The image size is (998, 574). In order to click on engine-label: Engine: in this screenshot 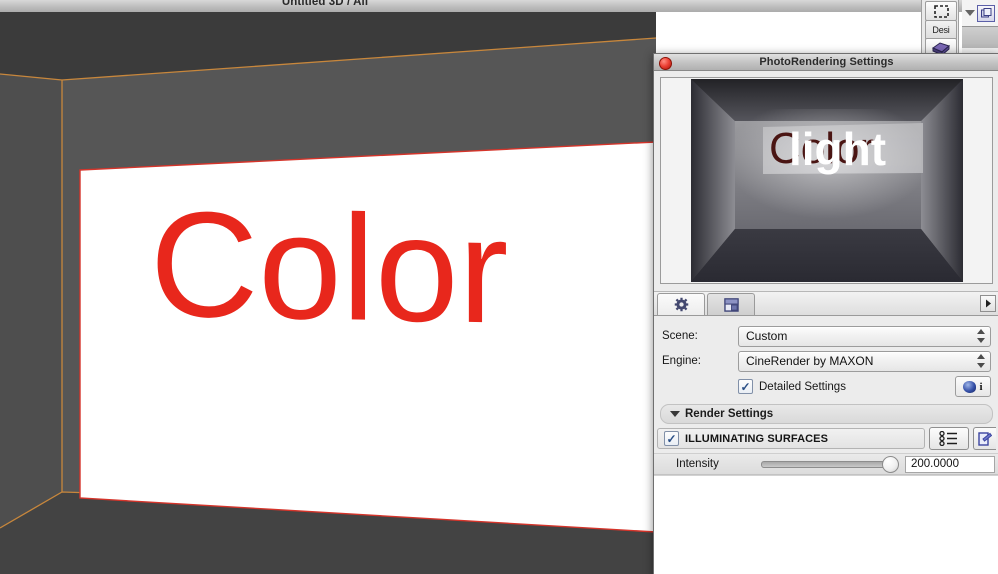, I will do `click(682, 361)`.